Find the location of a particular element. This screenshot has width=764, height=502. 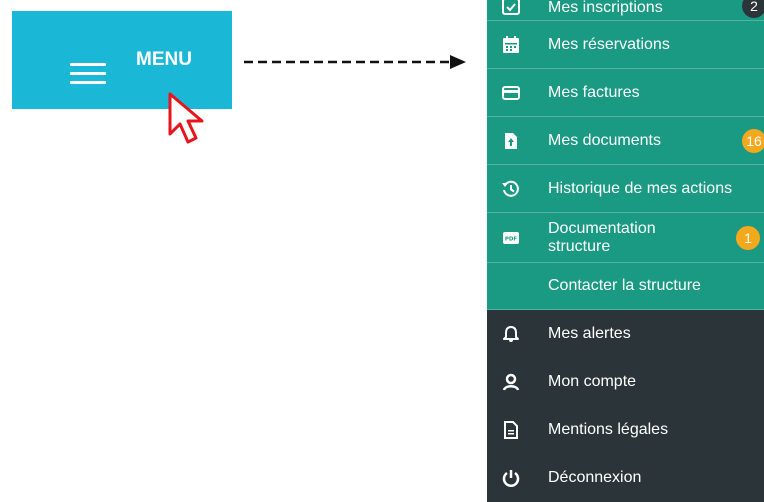

document-icon is located at coordinates (511, 430).